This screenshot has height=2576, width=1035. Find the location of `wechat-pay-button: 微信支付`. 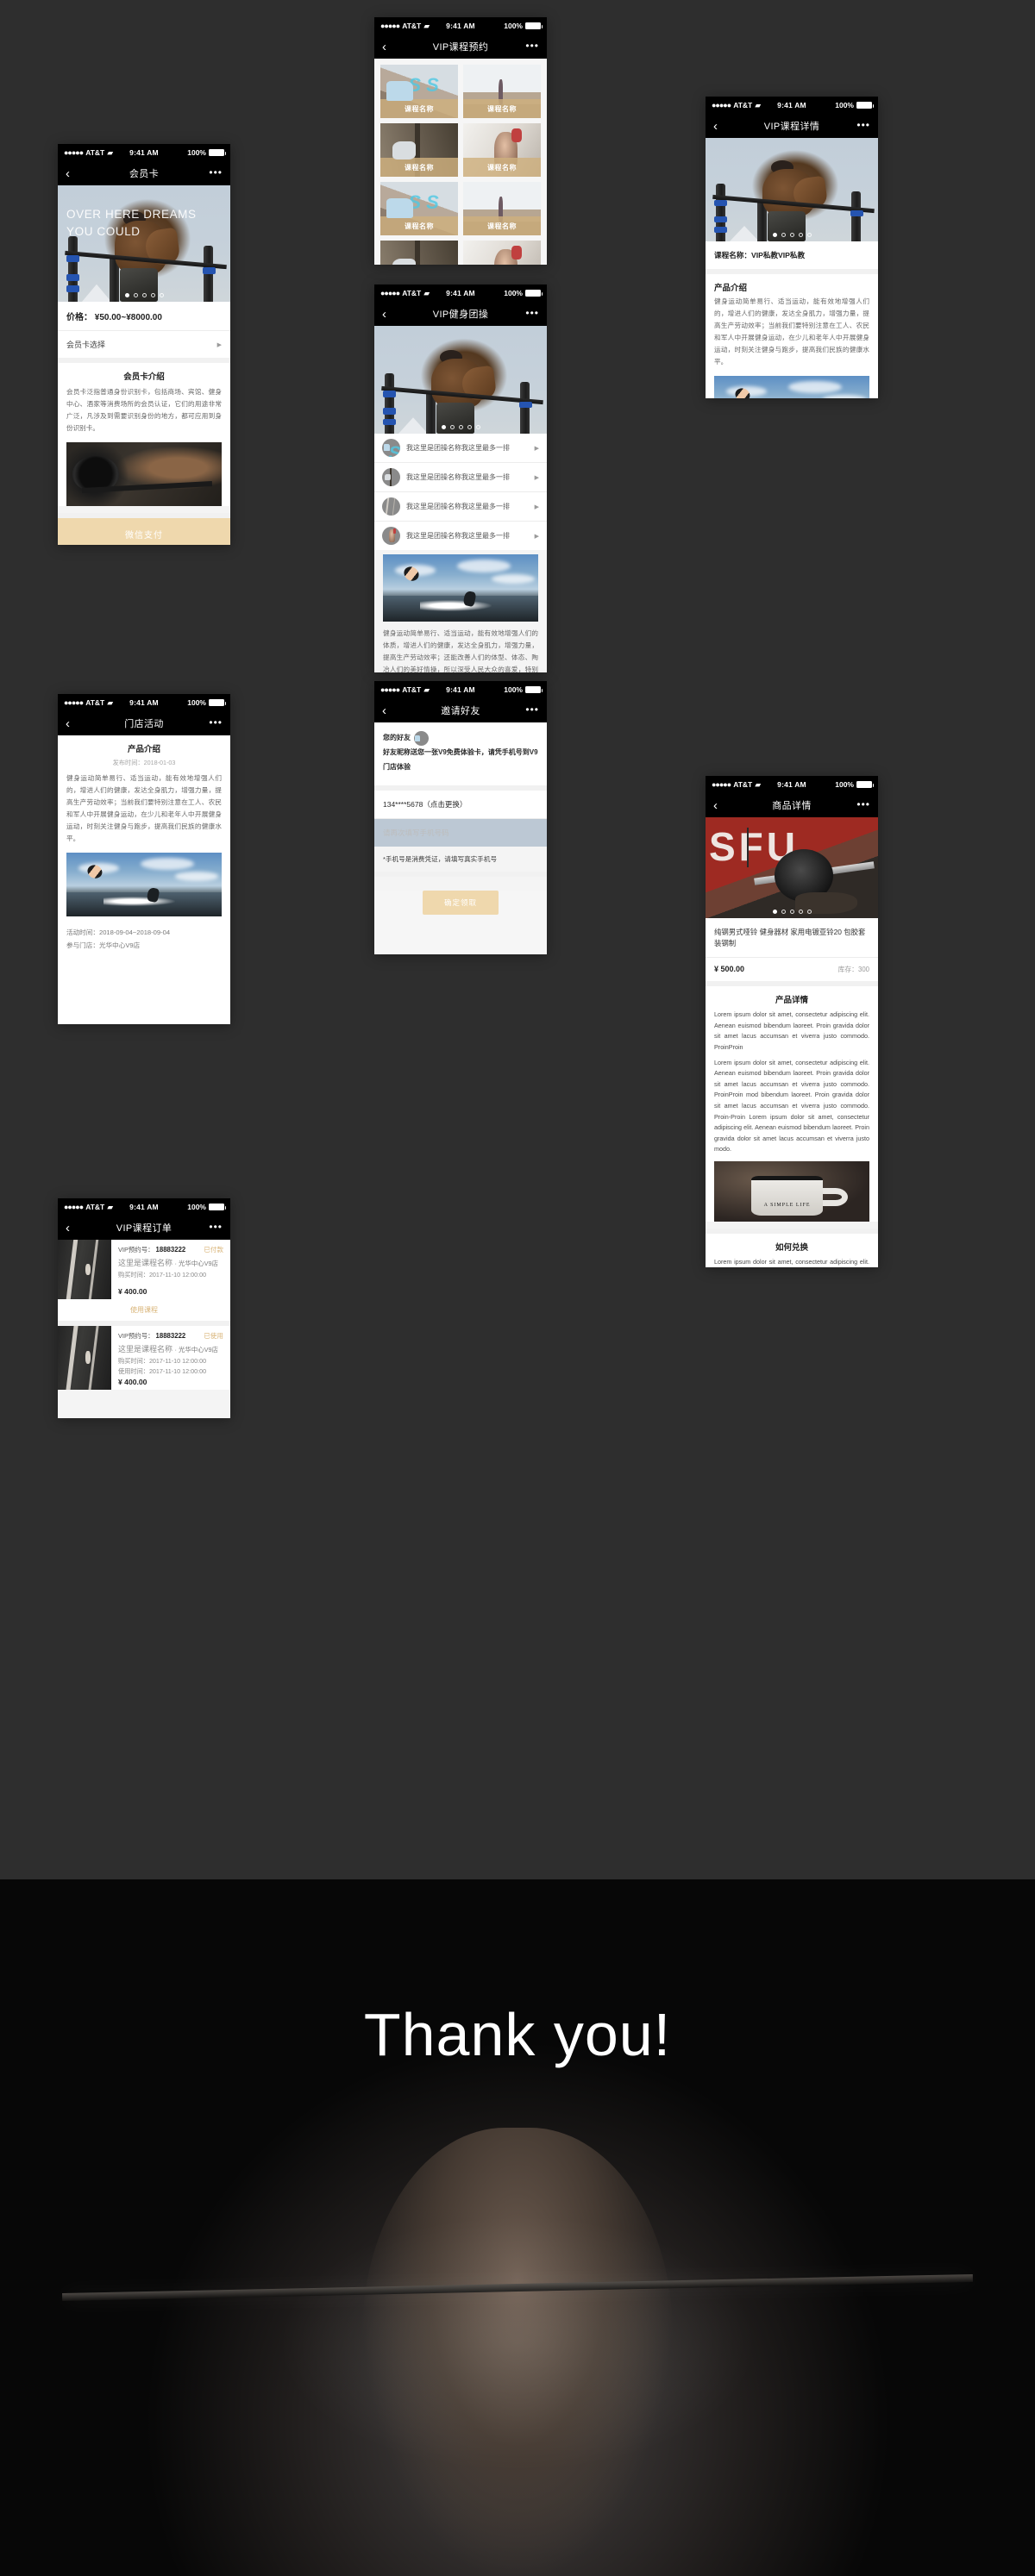

wechat-pay-button: 微信支付 is located at coordinates (144, 531).